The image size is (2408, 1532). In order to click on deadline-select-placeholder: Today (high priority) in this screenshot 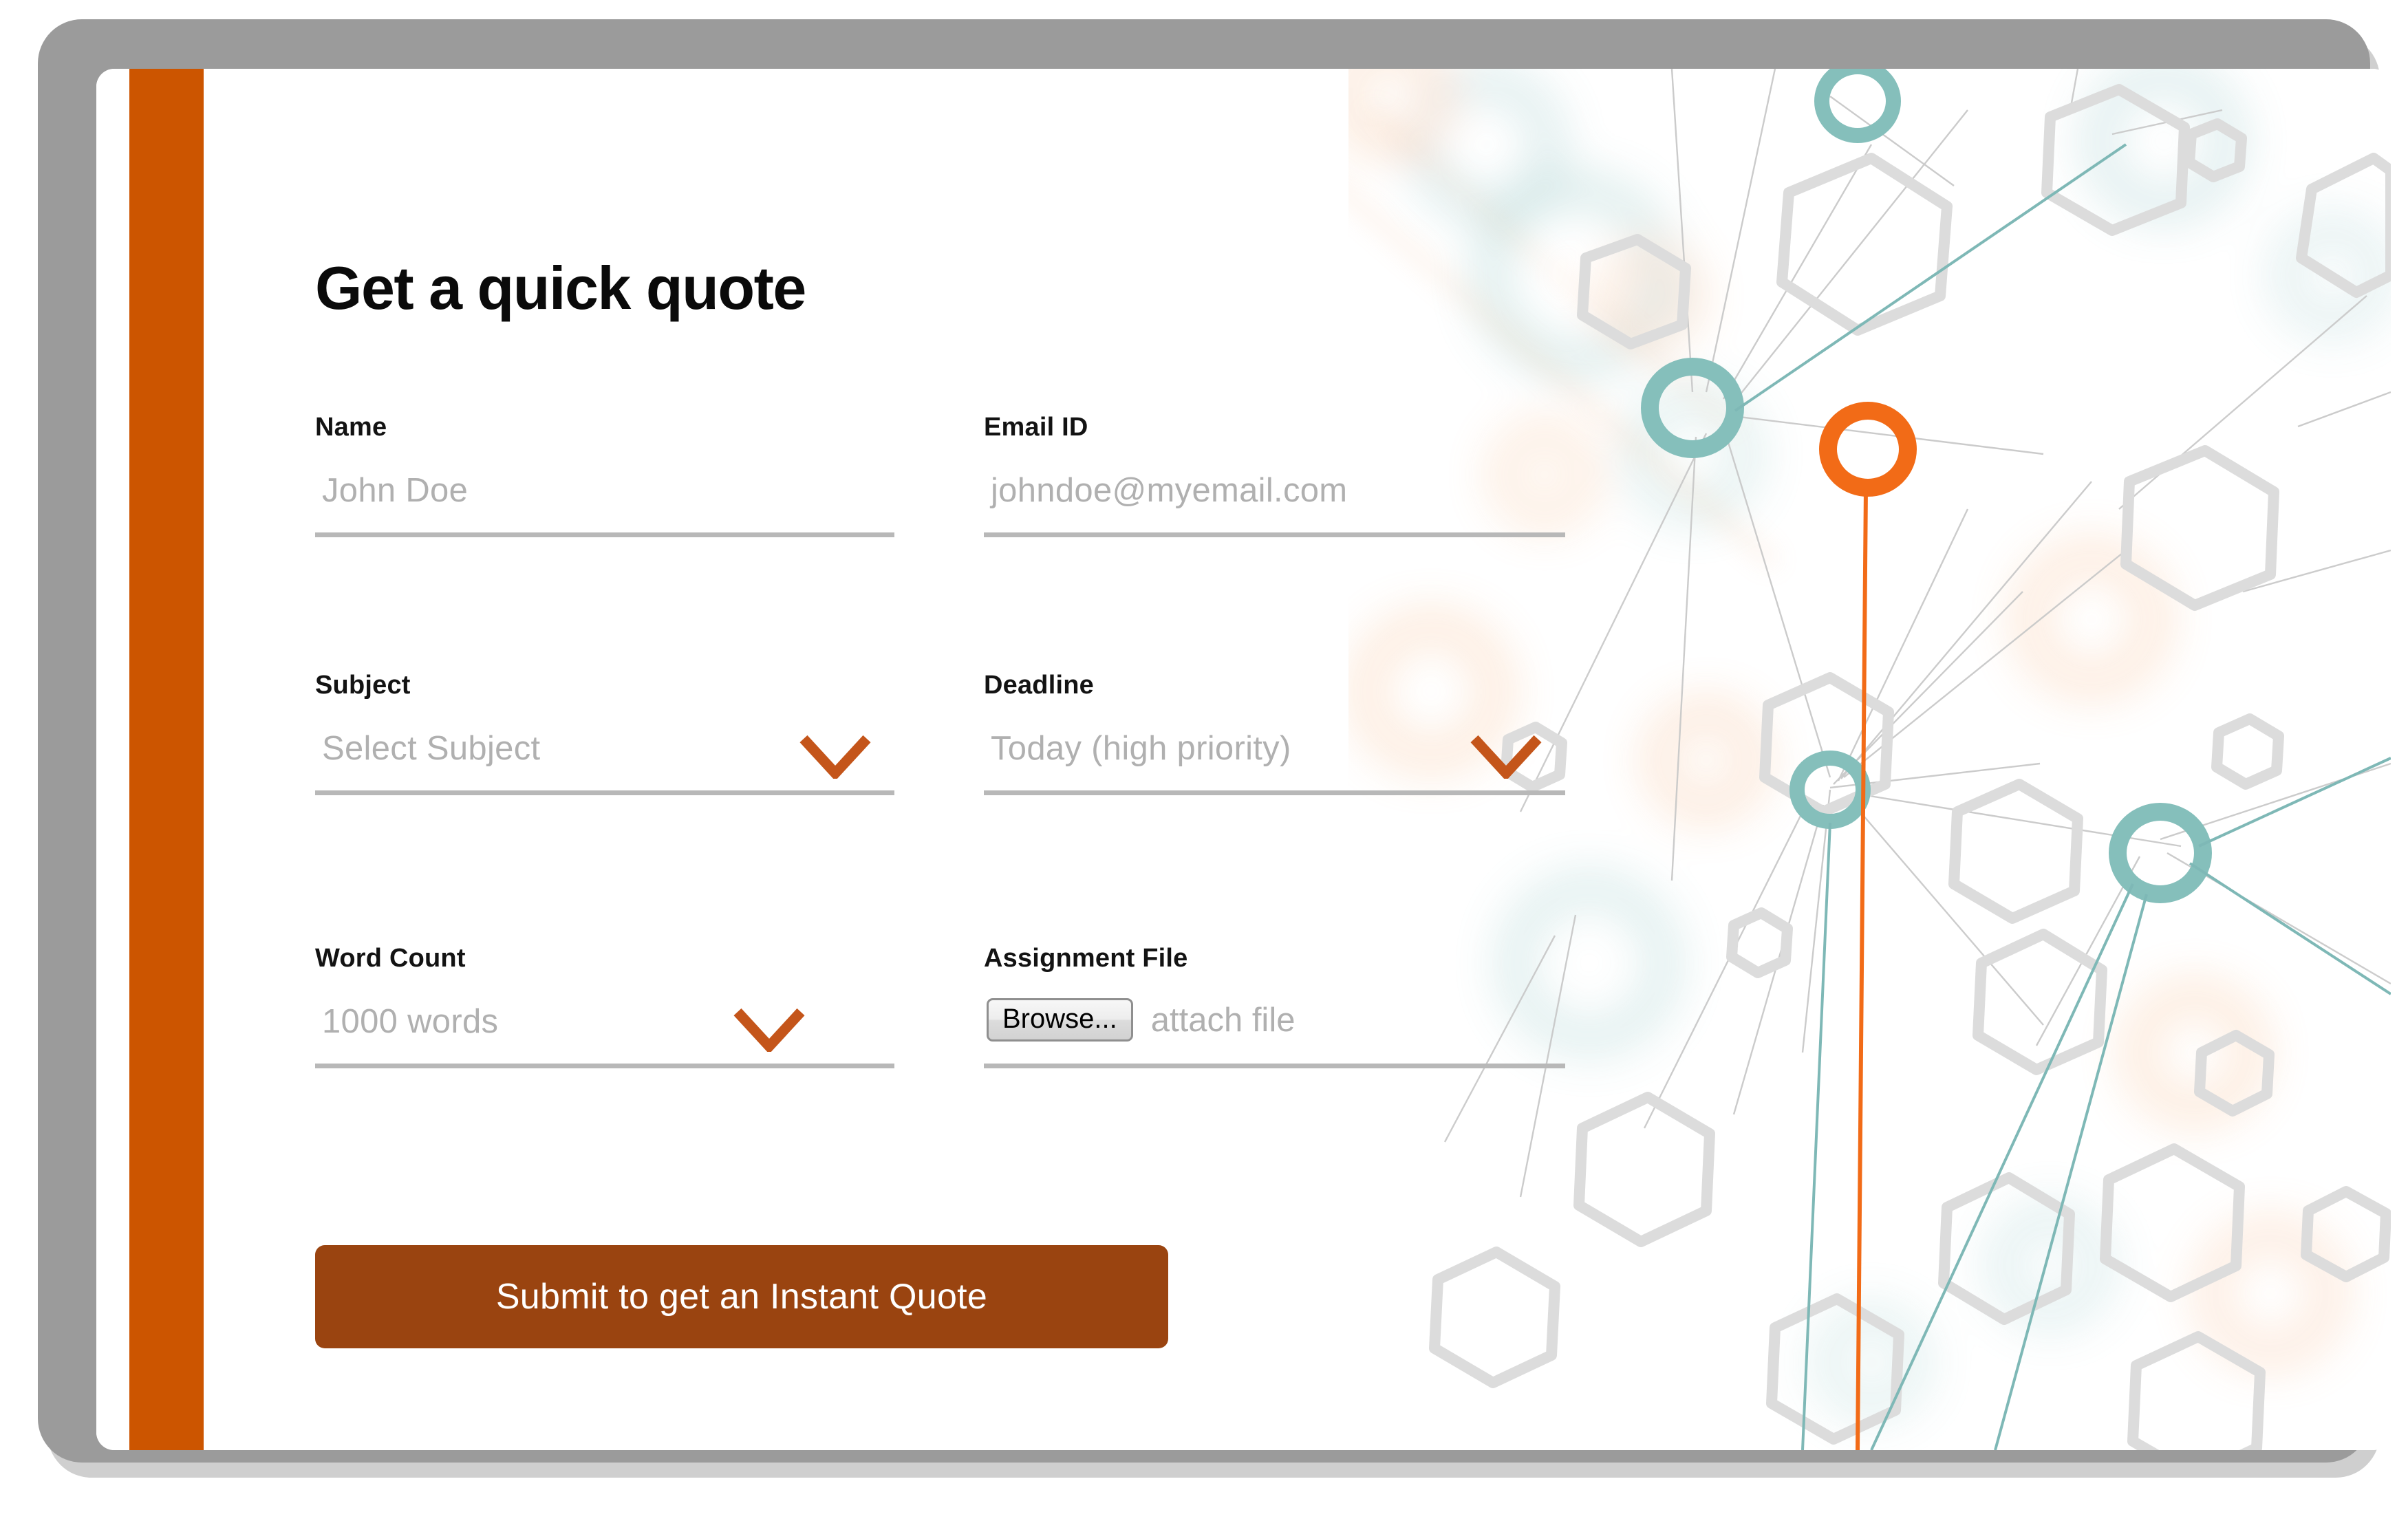, I will do `click(1141, 748)`.